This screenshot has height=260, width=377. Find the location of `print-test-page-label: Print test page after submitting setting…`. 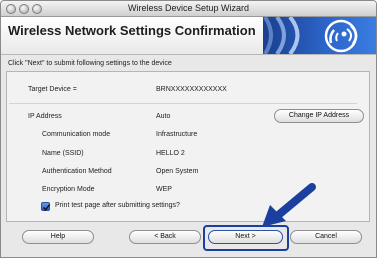

print-test-page-label: Print test page after submitting setting… is located at coordinates (117, 205).